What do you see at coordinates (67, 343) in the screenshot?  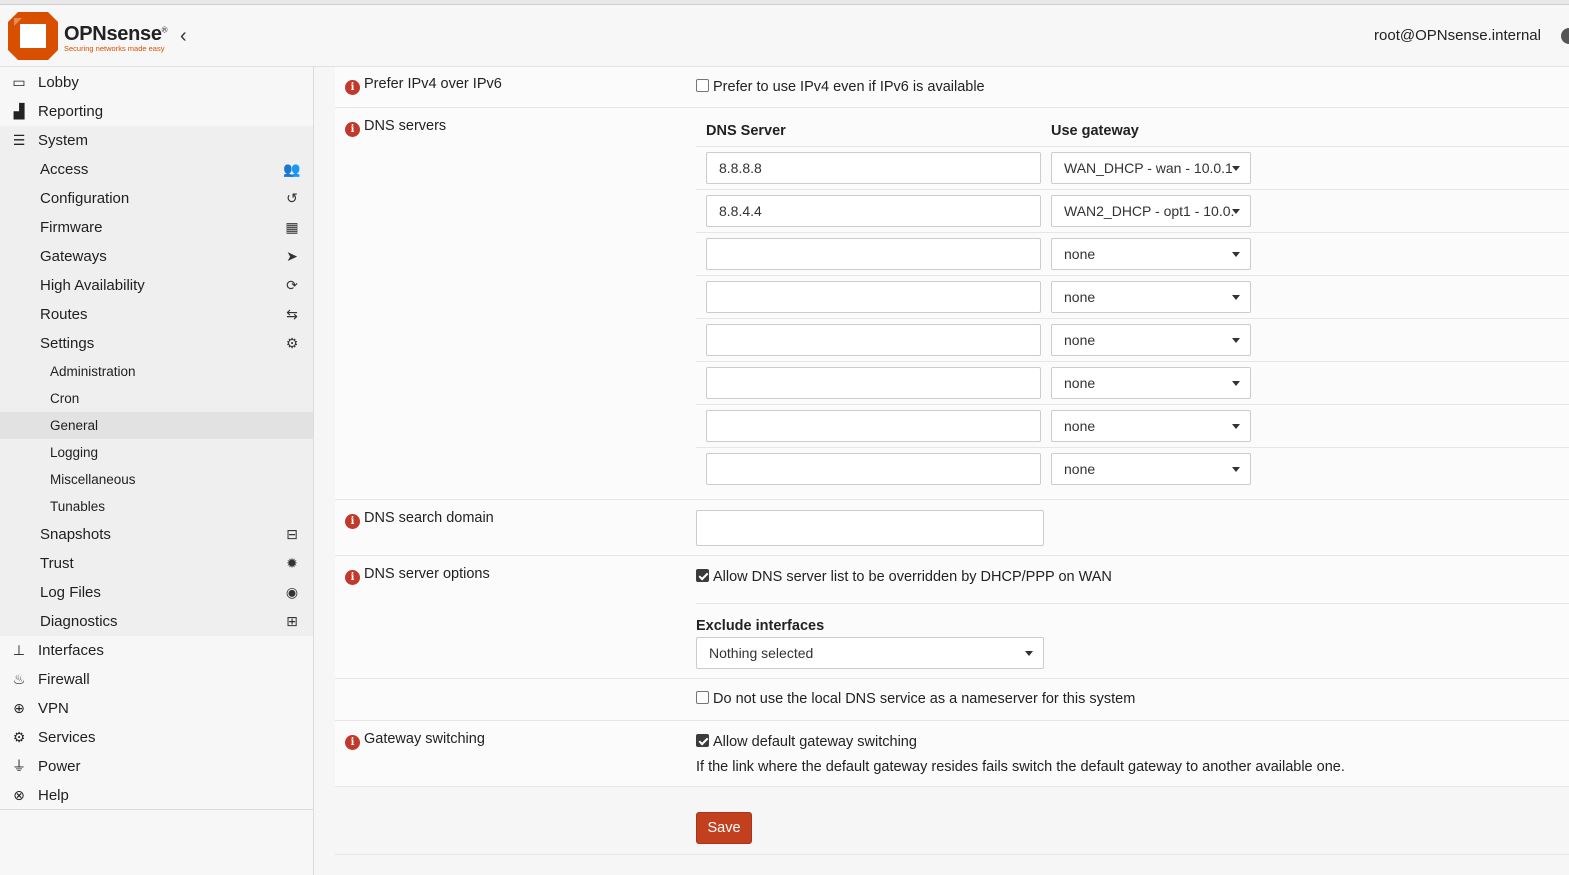 I see `sidebar-item-label: Settings` at bounding box center [67, 343].